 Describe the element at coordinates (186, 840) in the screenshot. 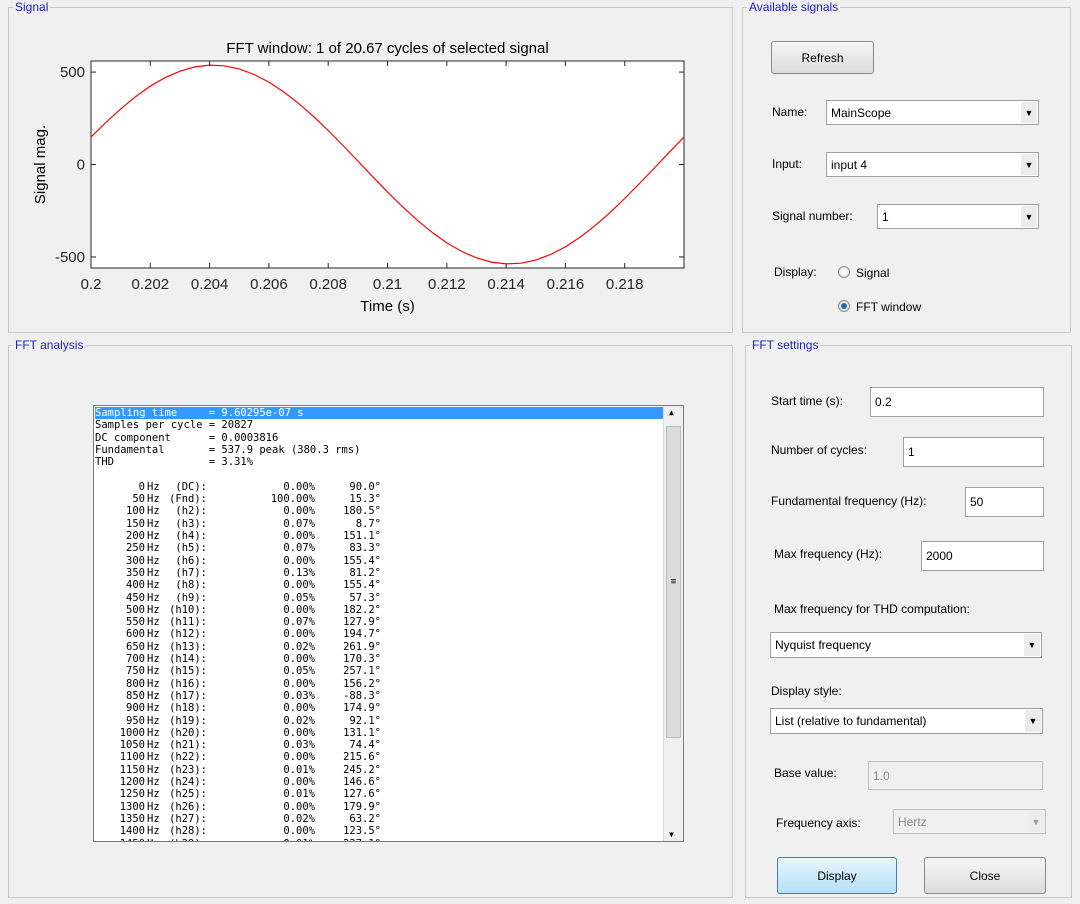

I see `harmonic-order: (h29):` at that location.